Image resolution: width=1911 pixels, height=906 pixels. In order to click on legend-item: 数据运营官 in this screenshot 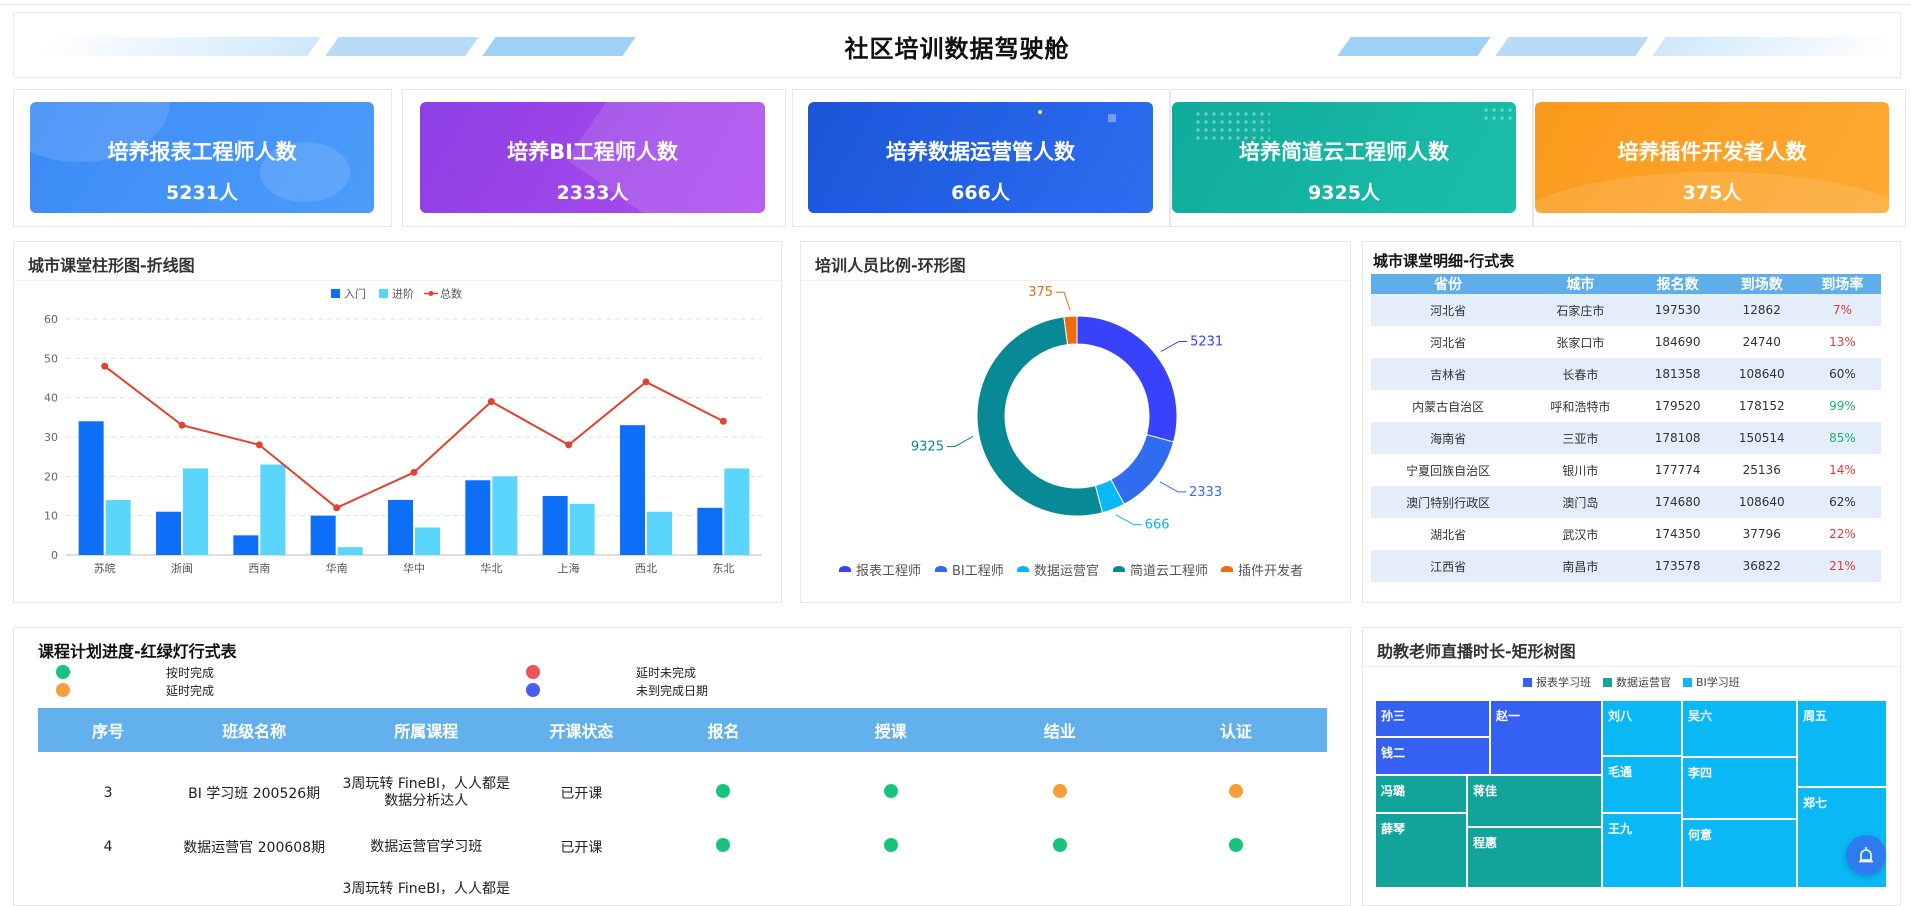, I will do `click(1637, 682)`.